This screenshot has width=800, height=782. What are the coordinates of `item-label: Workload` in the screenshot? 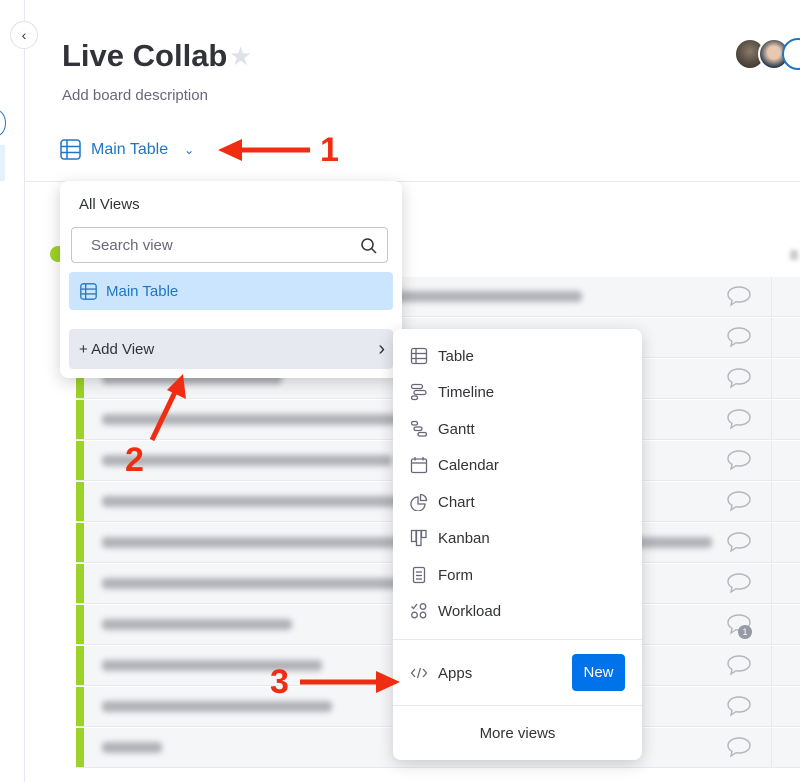 It's located at (470, 611).